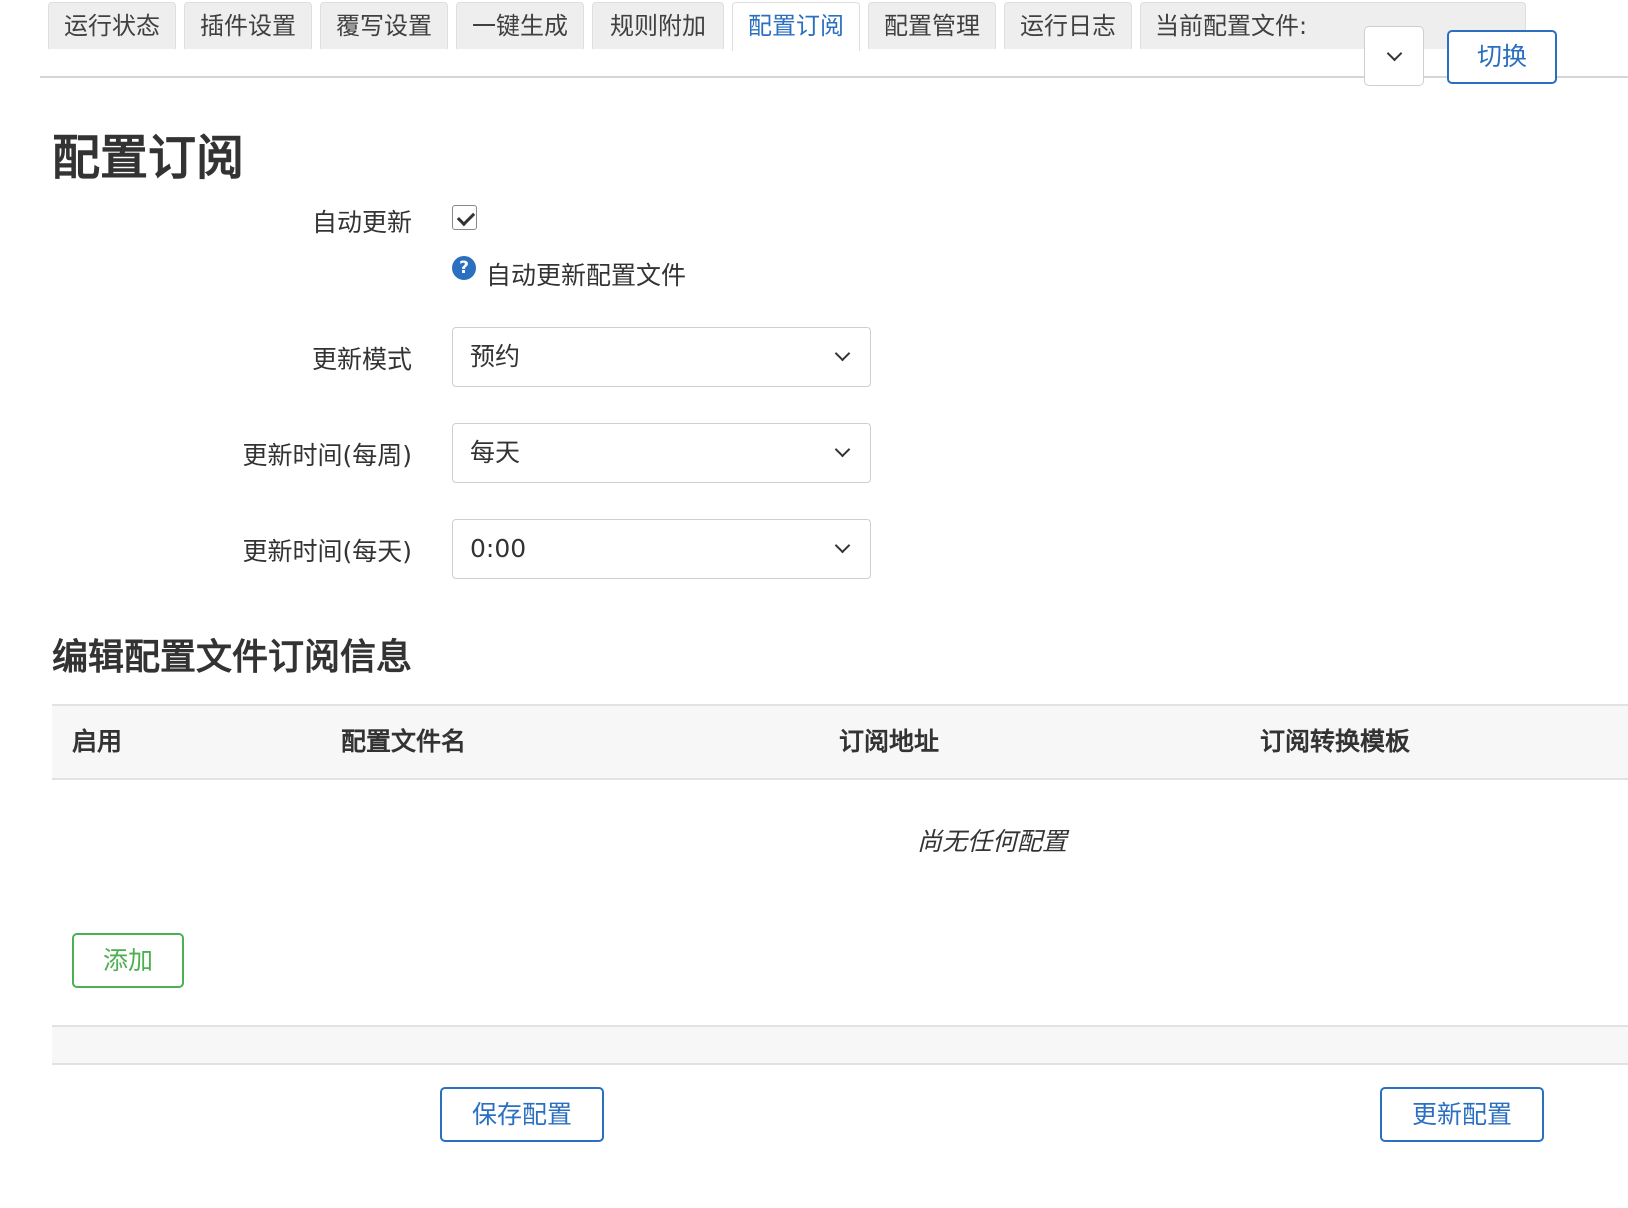 The width and height of the screenshot is (1628, 1208). Describe the element at coordinates (361, 222) in the screenshot. I see `auto-update-label: 自动更新` at that location.